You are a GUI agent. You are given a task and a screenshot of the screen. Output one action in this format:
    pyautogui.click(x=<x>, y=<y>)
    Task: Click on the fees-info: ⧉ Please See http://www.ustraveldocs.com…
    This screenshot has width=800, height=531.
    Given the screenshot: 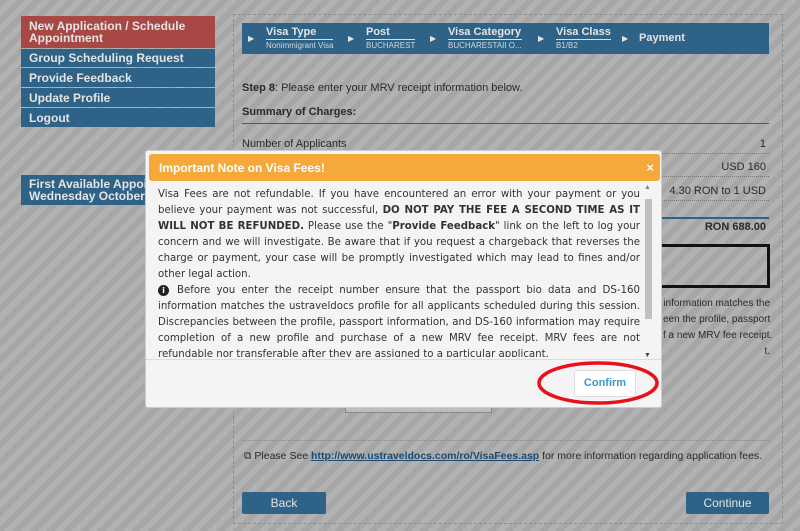 What is the action you would take?
    pyautogui.click(x=503, y=456)
    